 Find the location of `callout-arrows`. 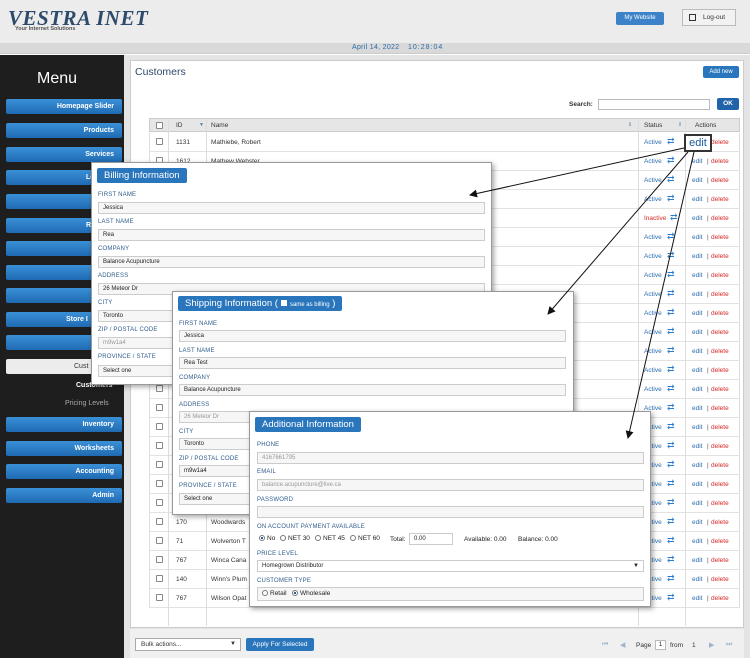

callout-arrows is located at coordinates (582, 293).